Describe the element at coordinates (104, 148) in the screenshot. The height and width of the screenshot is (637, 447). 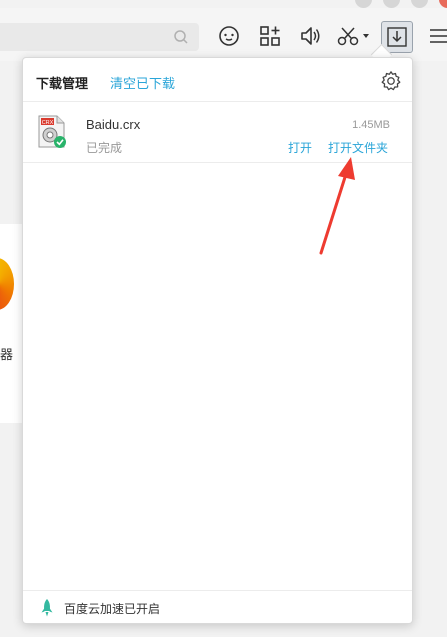
I see `download-status: 已完成` at that location.